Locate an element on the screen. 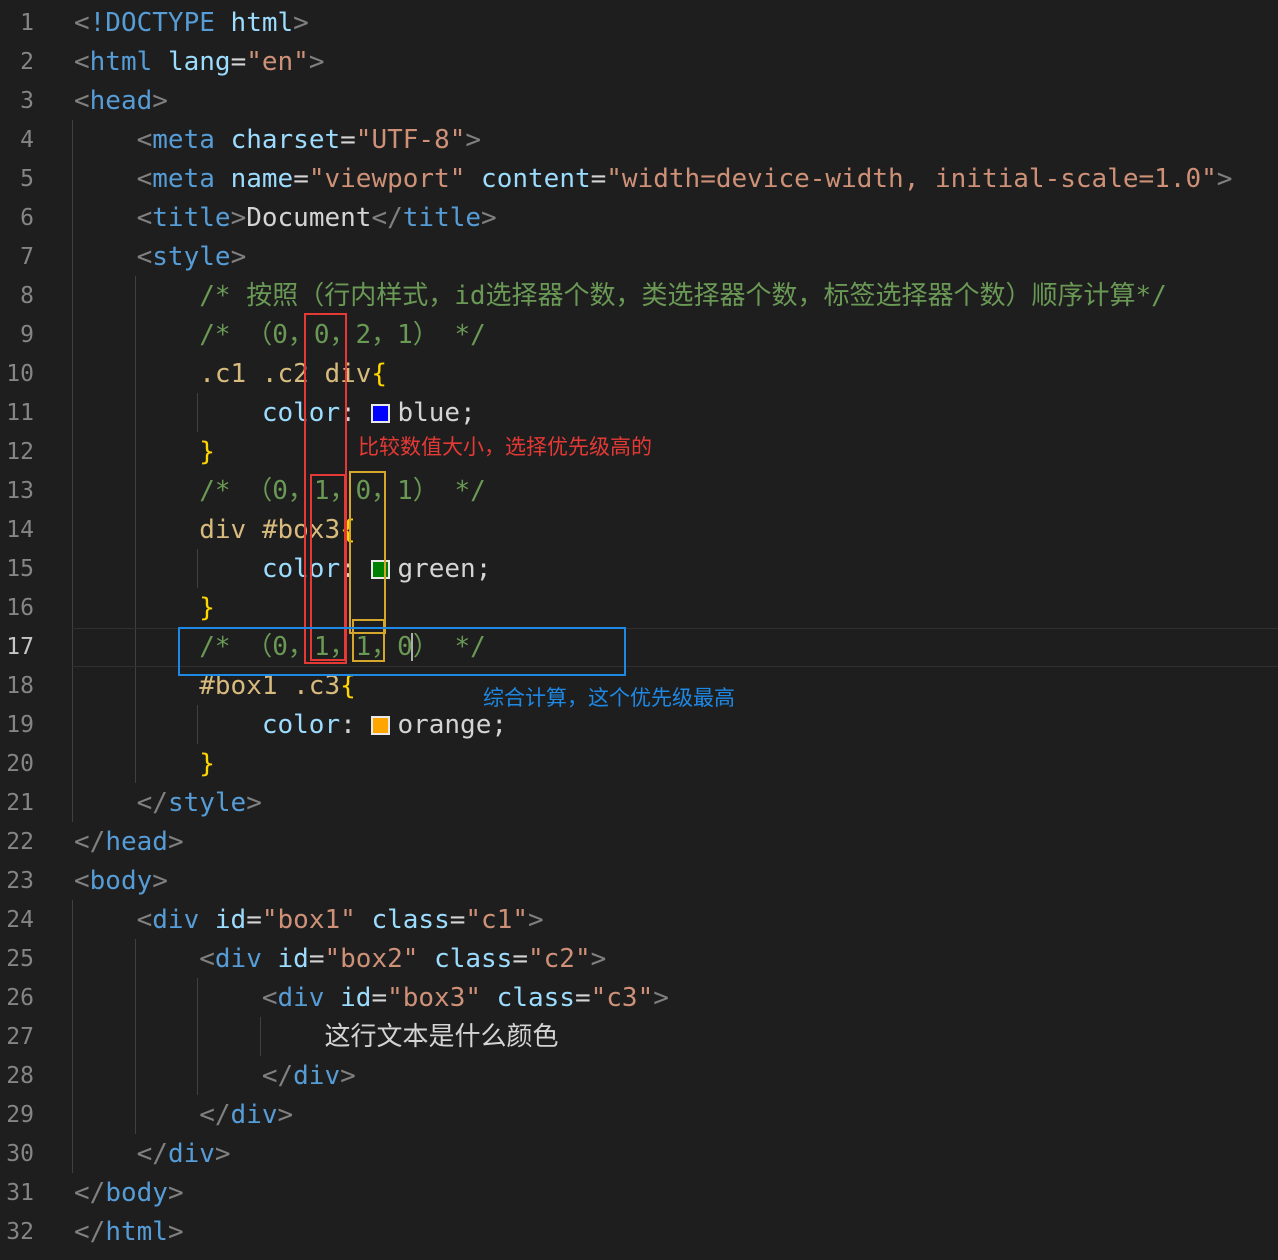  line-number: 26 is located at coordinates (20, 998).